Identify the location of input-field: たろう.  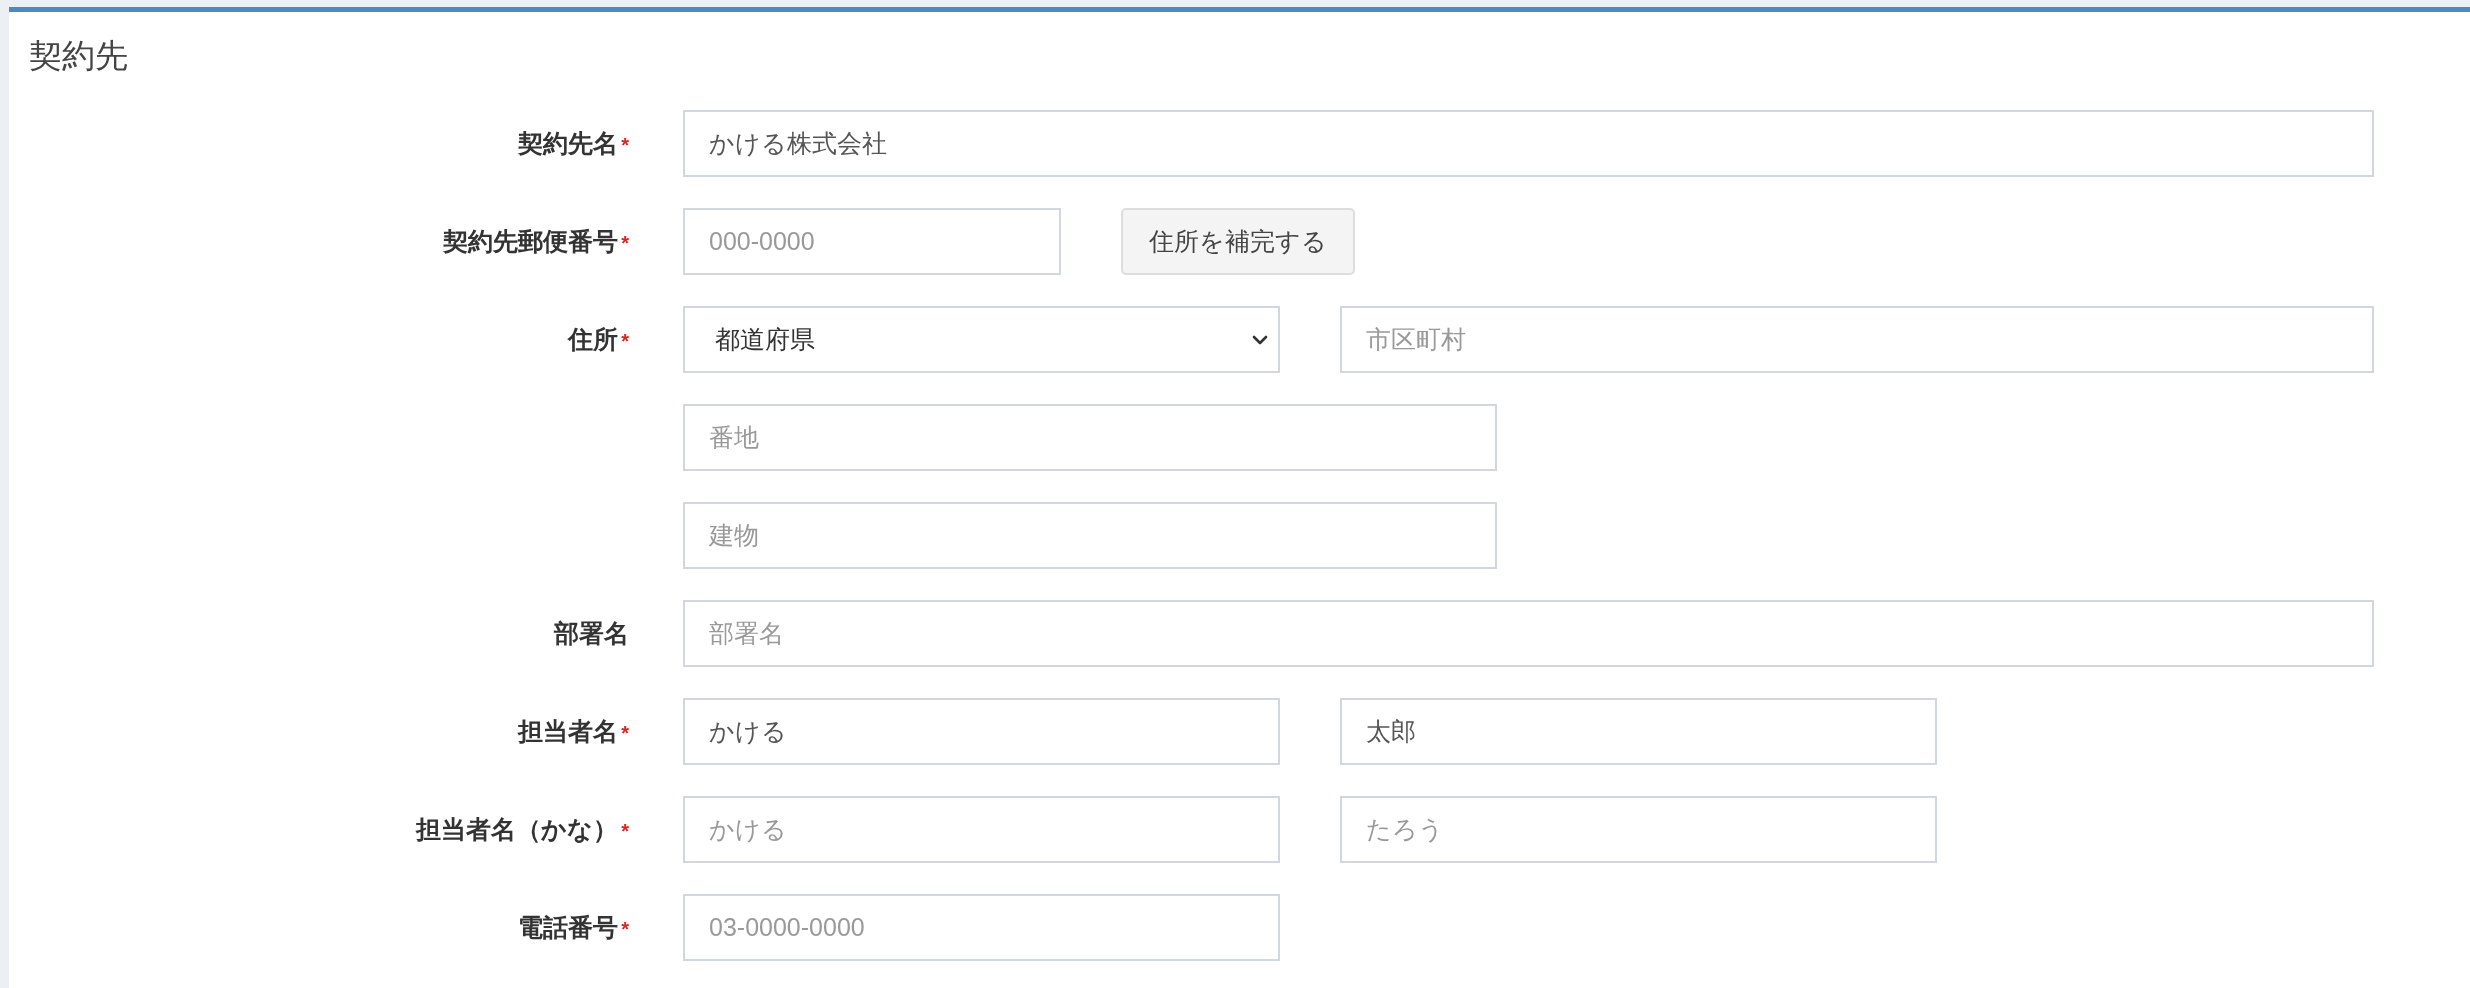
(1638, 829).